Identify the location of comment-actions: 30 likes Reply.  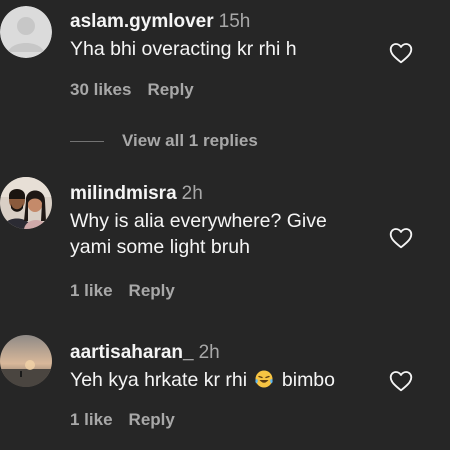
(132, 90).